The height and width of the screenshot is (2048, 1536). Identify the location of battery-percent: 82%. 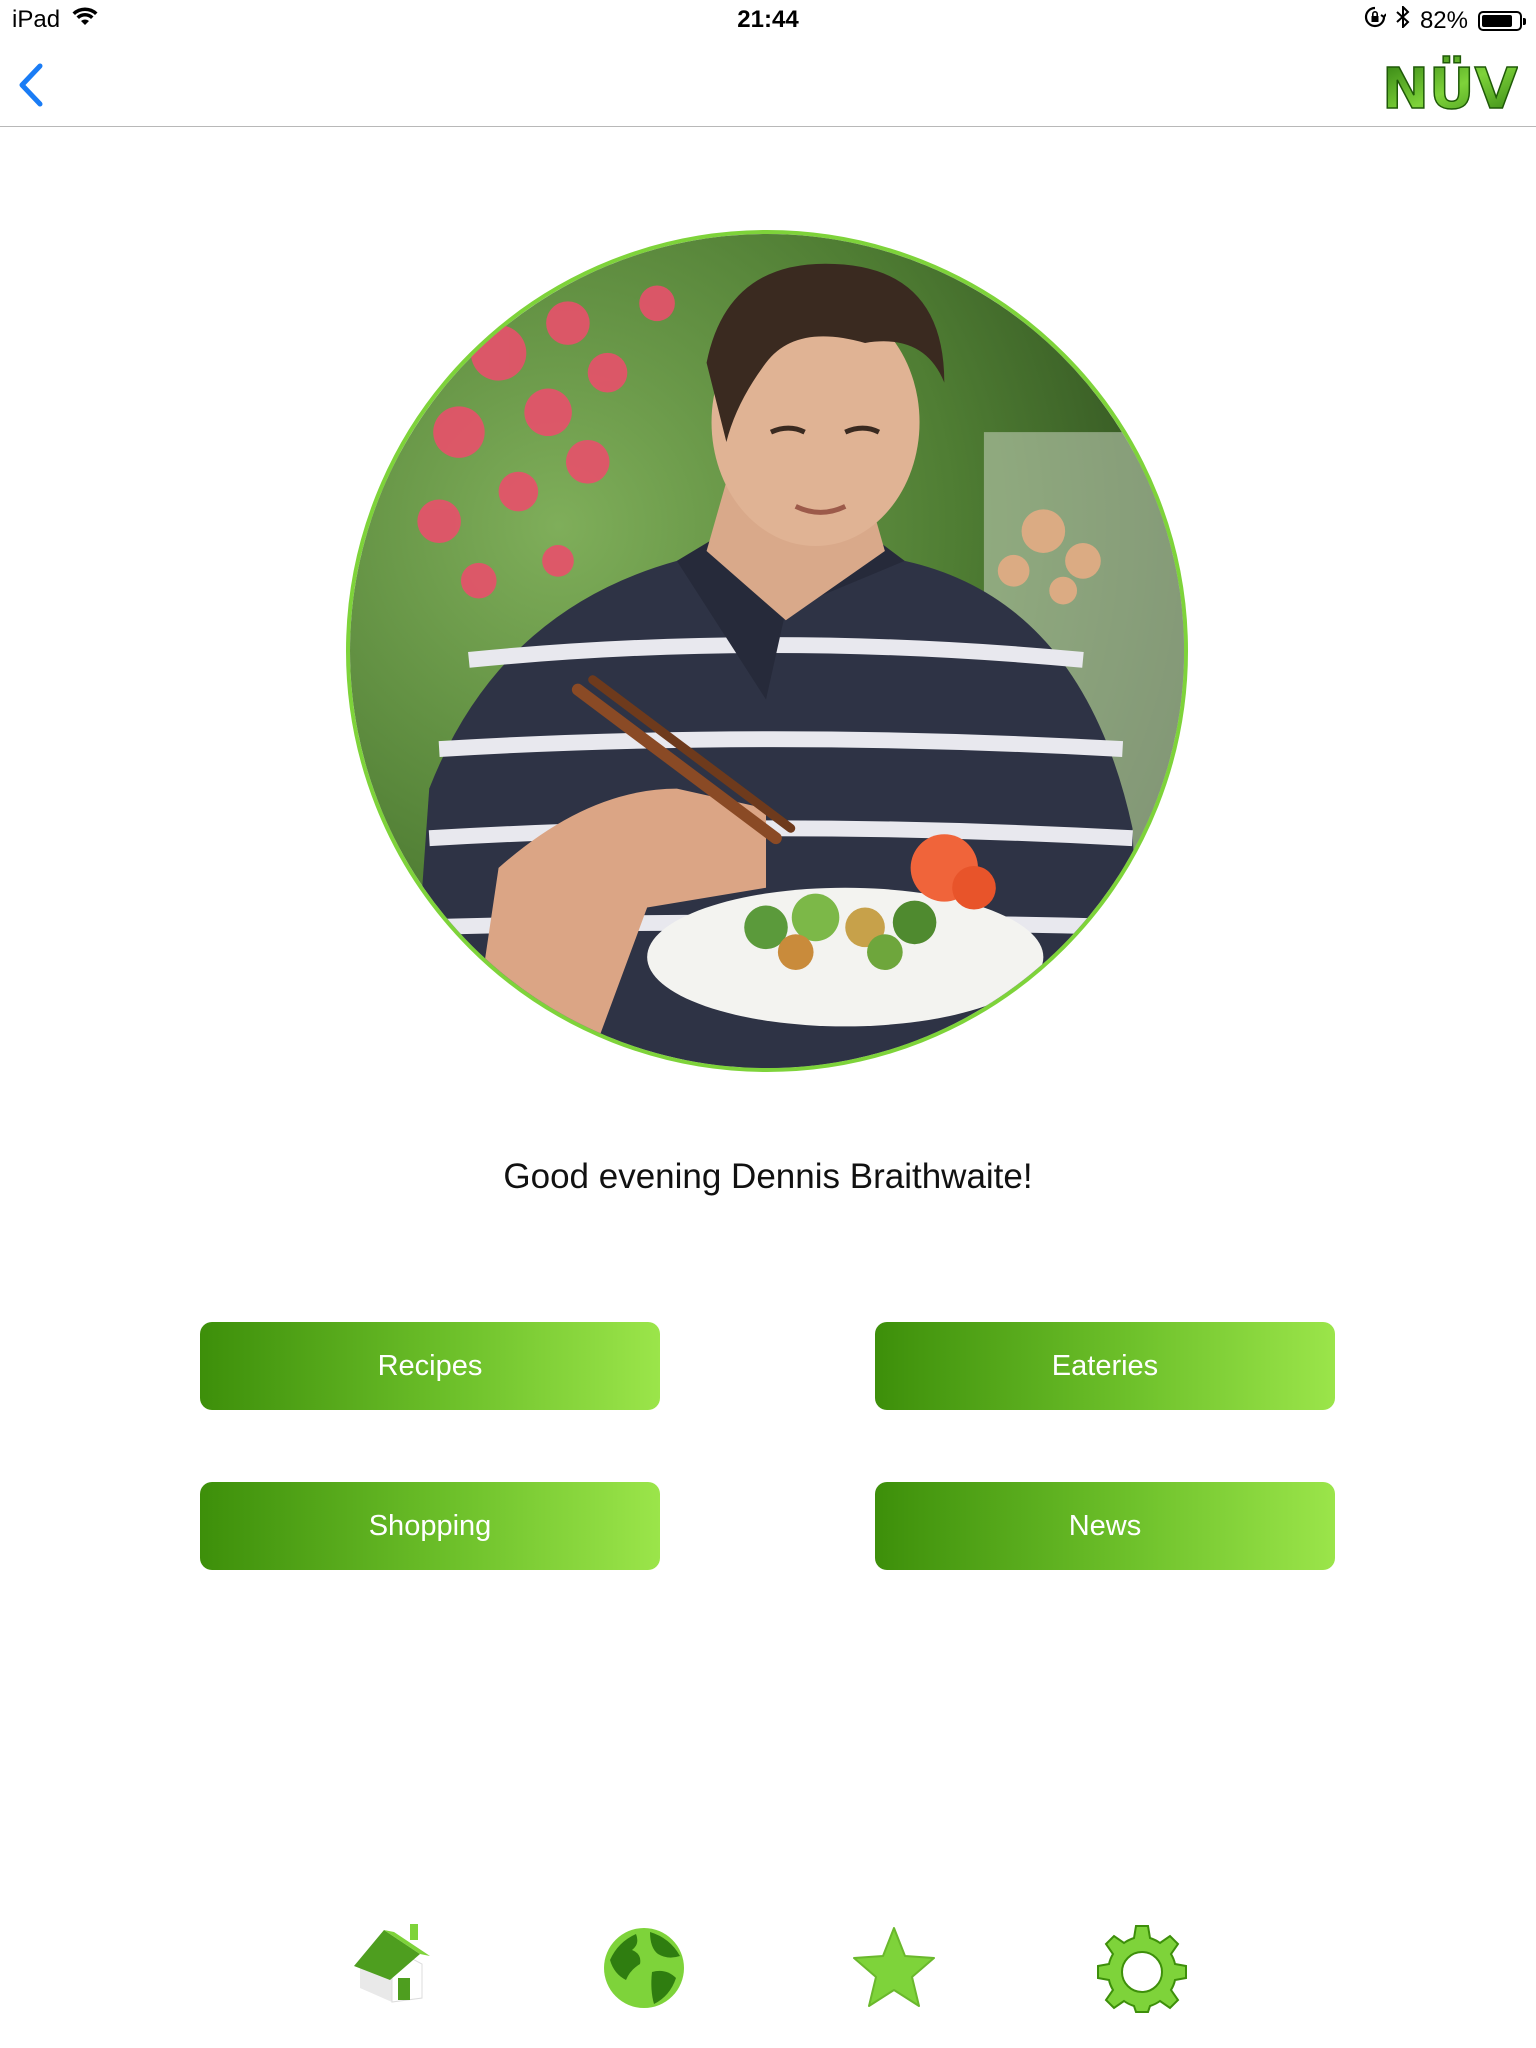
(1443, 20).